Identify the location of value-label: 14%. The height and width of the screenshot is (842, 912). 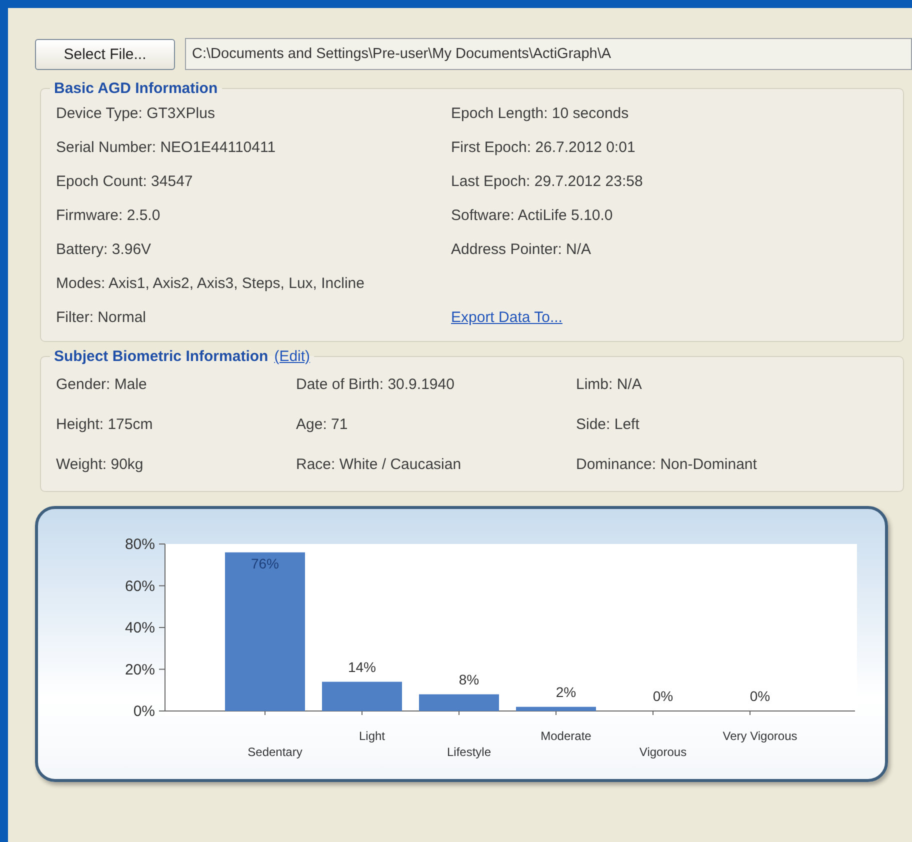
(362, 666).